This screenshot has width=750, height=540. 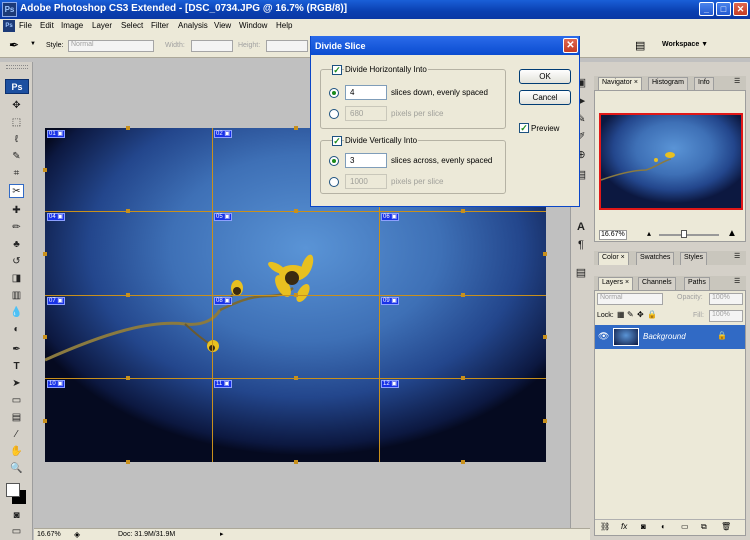 What do you see at coordinates (630, 299) in the screenshot?
I see `blend-mode-select: Normal` at bounding box center [630, 299].